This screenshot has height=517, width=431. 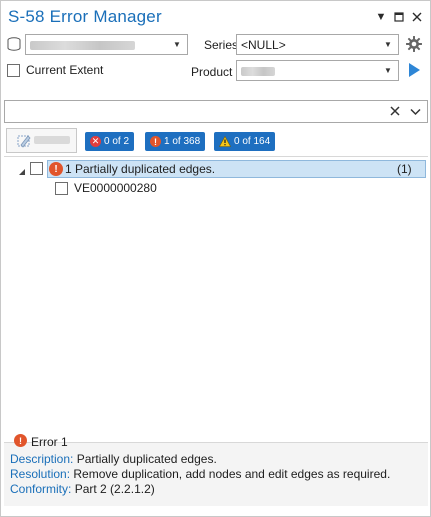 I want to click on description-value: Partially duplicated edges., so click(x=146, y=459).